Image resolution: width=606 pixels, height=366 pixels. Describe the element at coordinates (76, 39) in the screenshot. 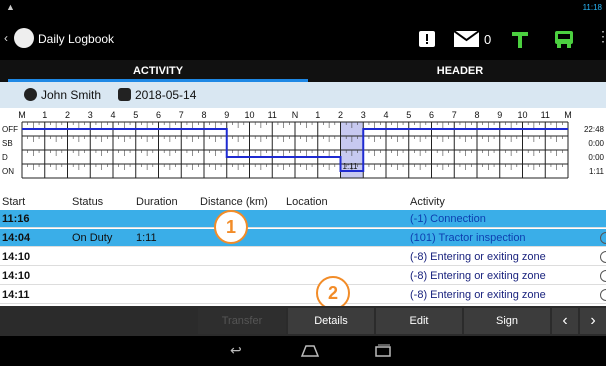

I see `app-title: Daily Logbook` at that location.